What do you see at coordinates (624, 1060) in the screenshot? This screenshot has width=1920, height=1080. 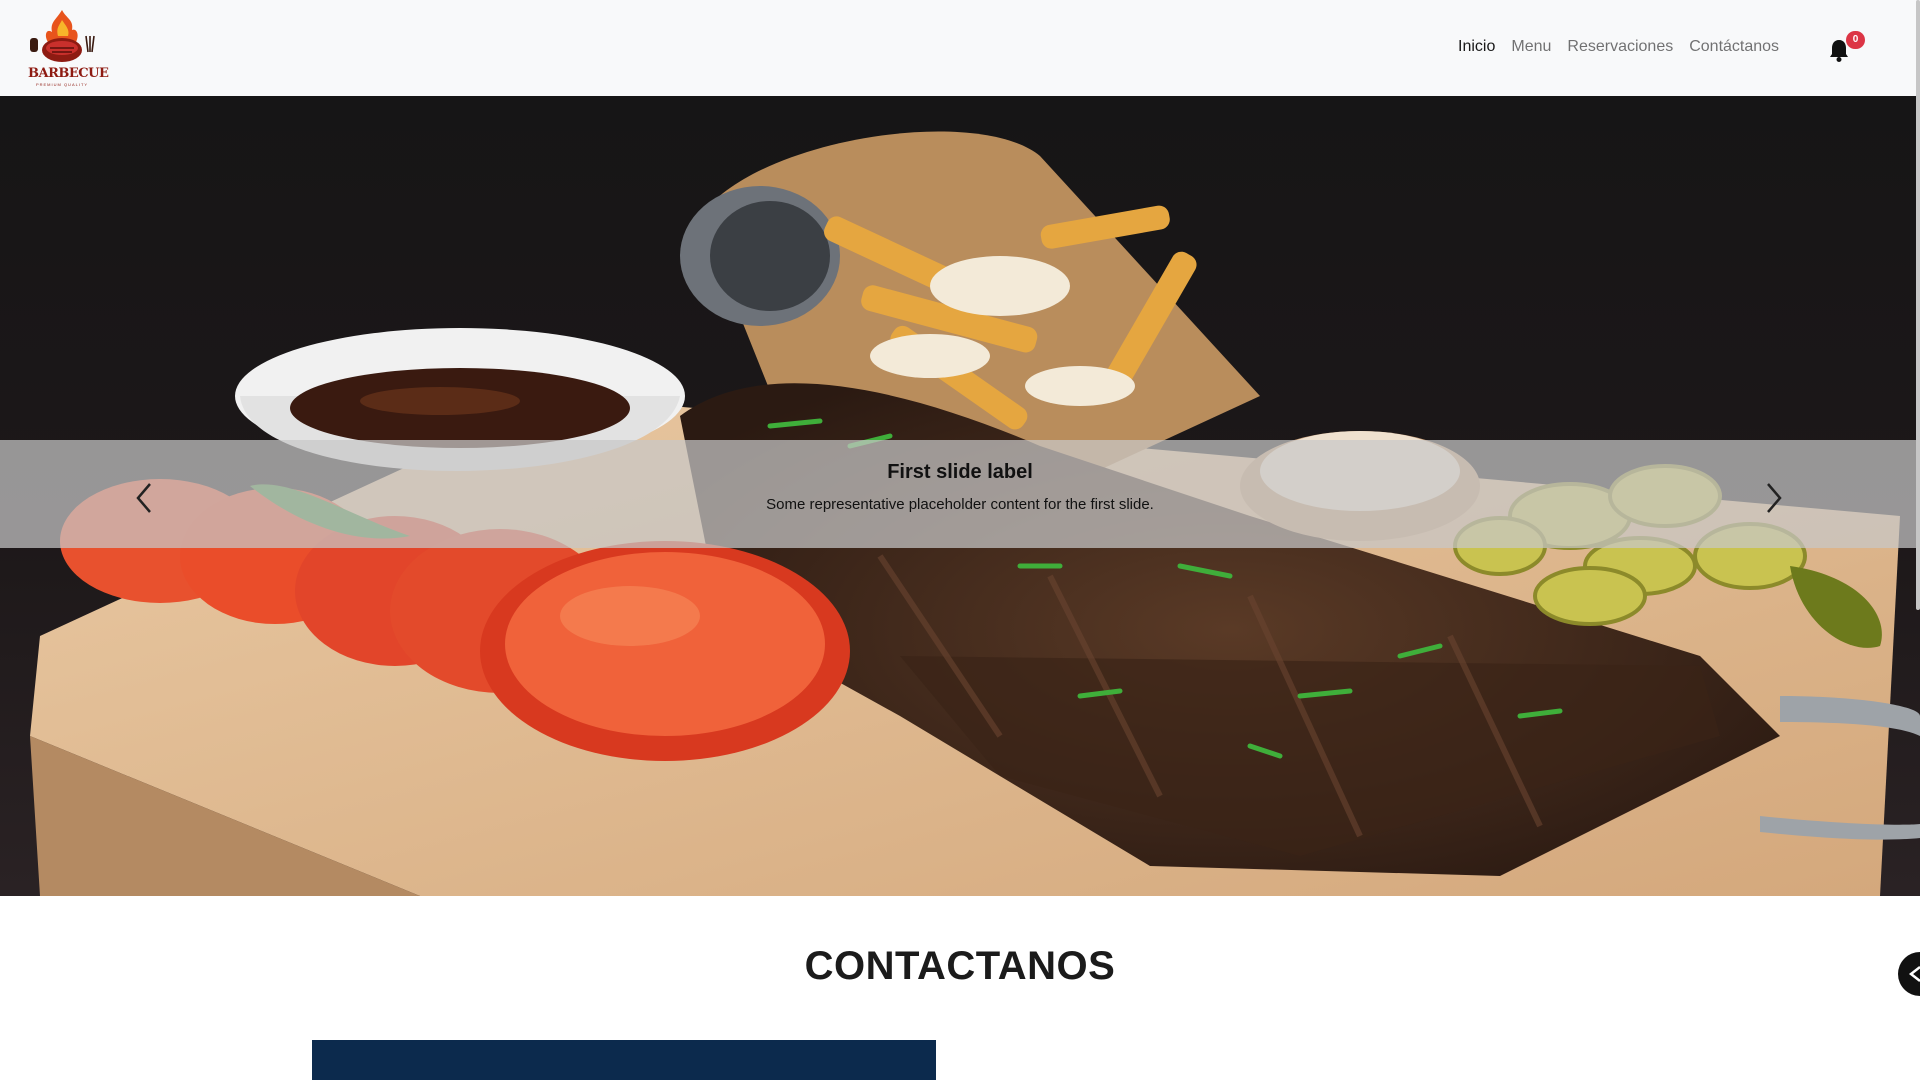 I see `contact-panel` at bounding box center [624, 1060].